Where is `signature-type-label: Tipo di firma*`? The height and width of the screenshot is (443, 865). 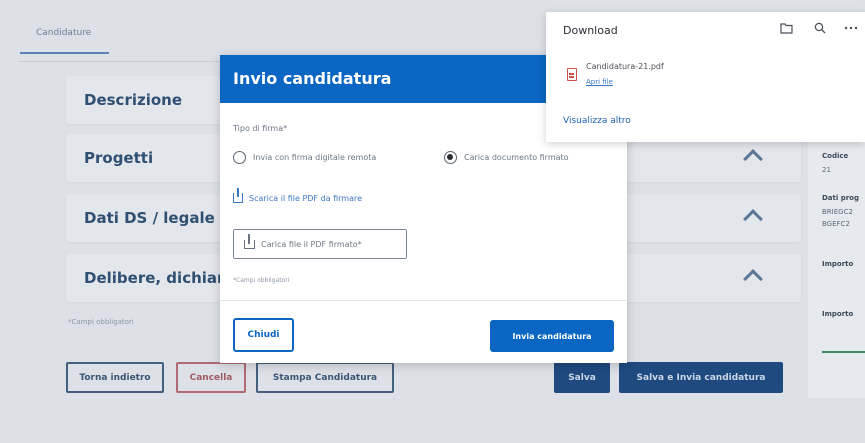 signature-type-label: Tipo di firma* is located at coordinates (260, 128).